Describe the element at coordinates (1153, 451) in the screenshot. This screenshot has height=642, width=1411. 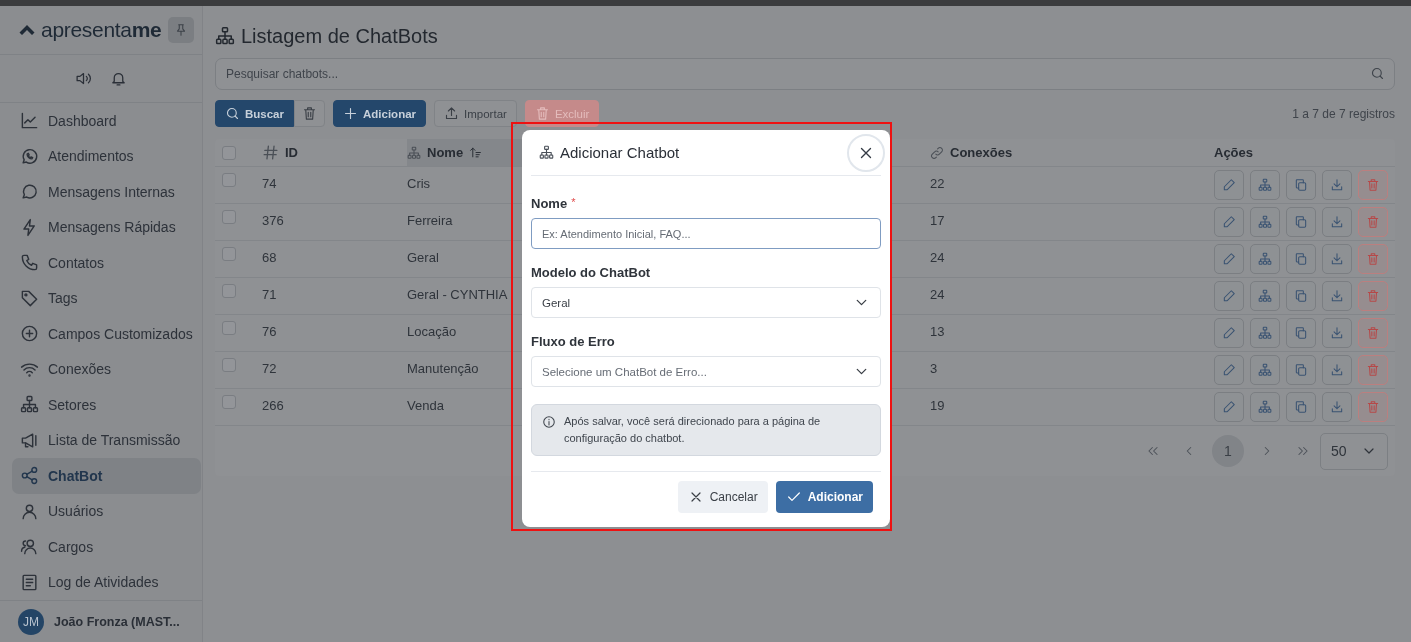
I see `first-page-icon` at that location.